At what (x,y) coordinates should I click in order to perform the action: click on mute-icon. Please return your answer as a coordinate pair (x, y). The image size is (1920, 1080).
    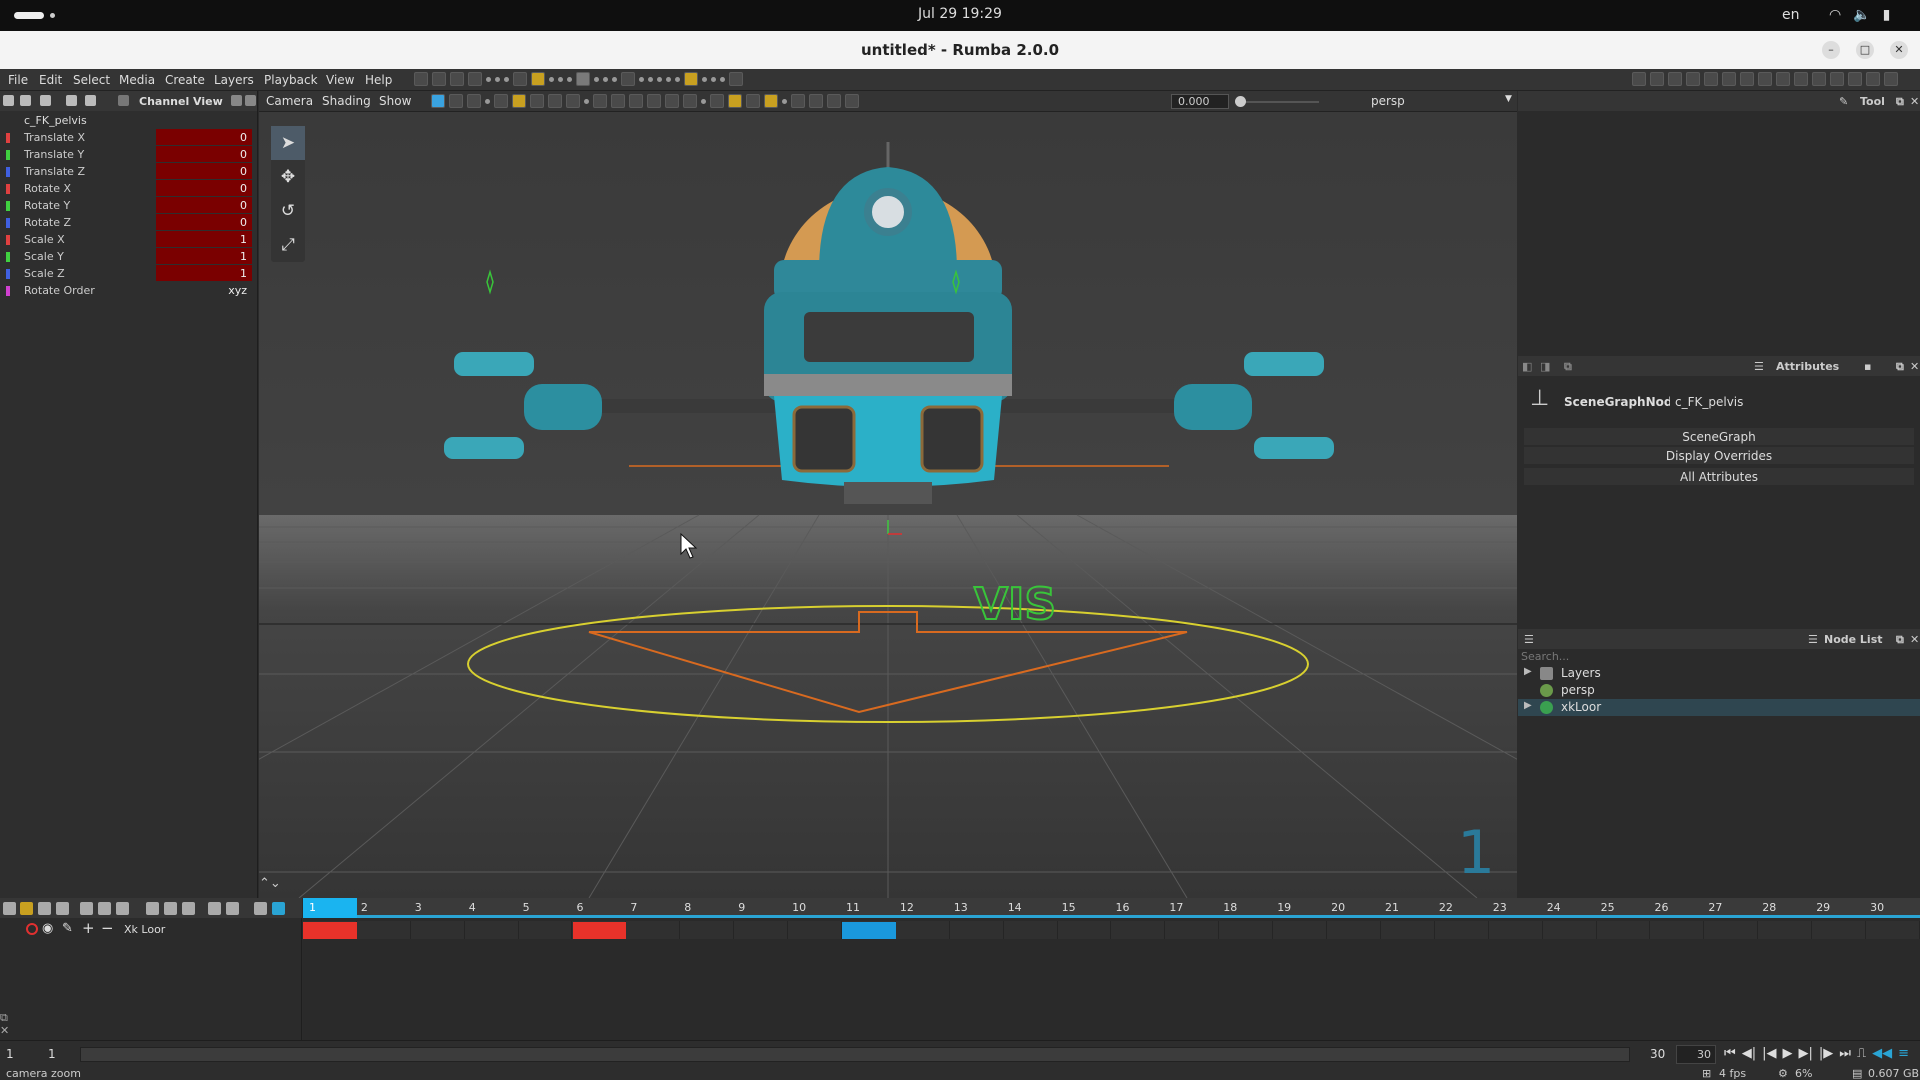
    Looking at the image, I should click on (86, 908).